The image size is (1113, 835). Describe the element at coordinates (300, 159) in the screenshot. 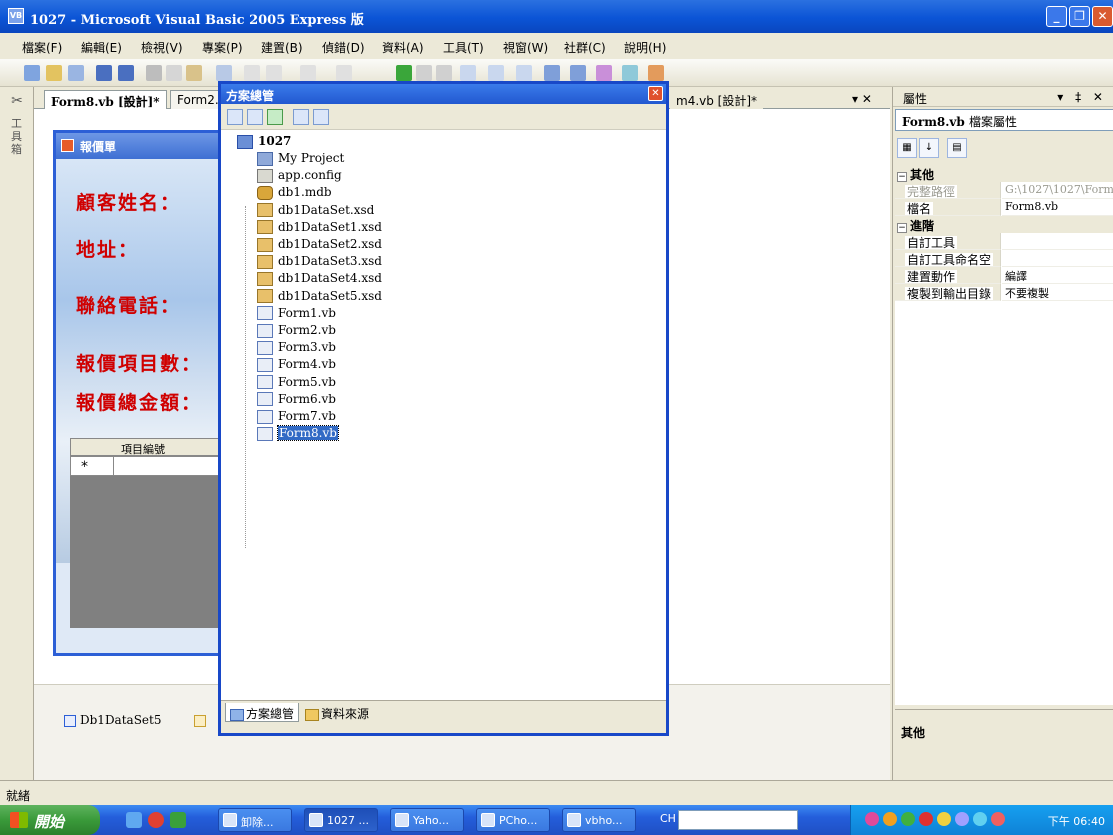

I see `tree-item: My Project` at that location.